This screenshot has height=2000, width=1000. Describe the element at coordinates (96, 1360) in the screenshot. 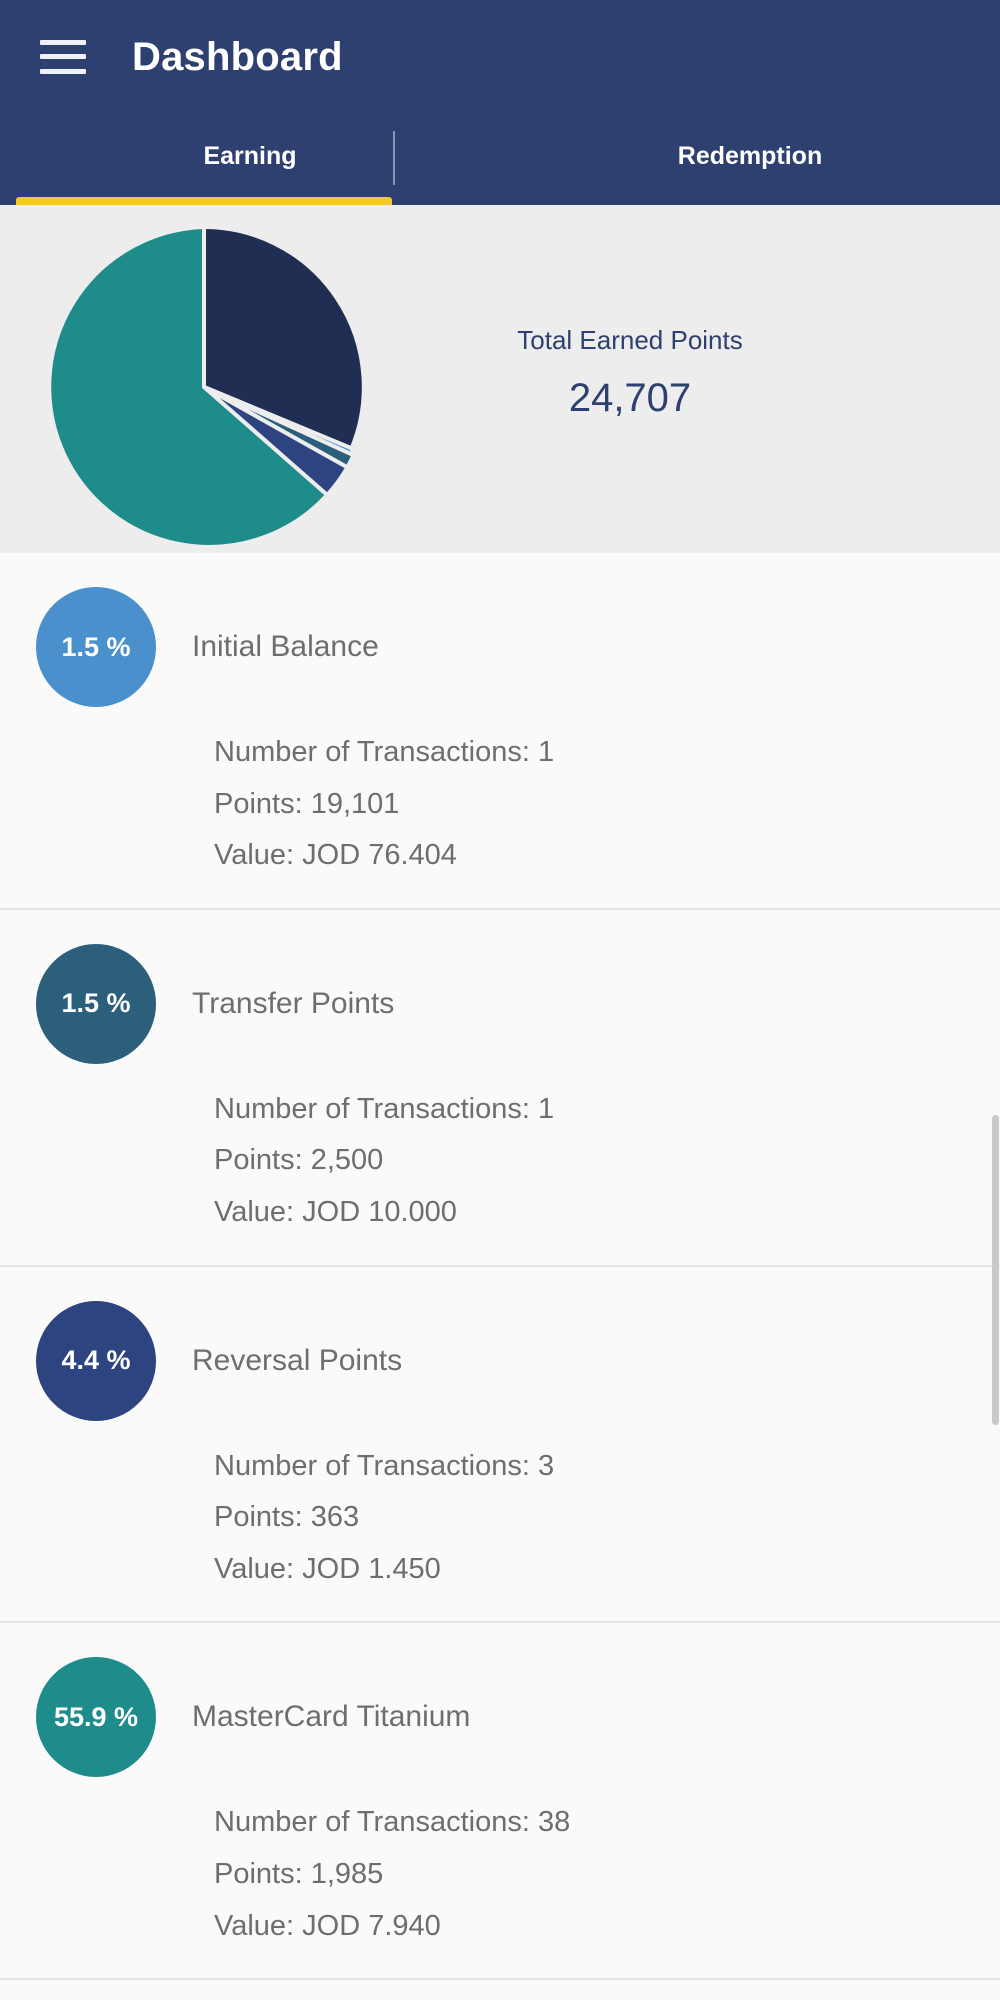

I see `status-badge: 4.4 %` at that location.